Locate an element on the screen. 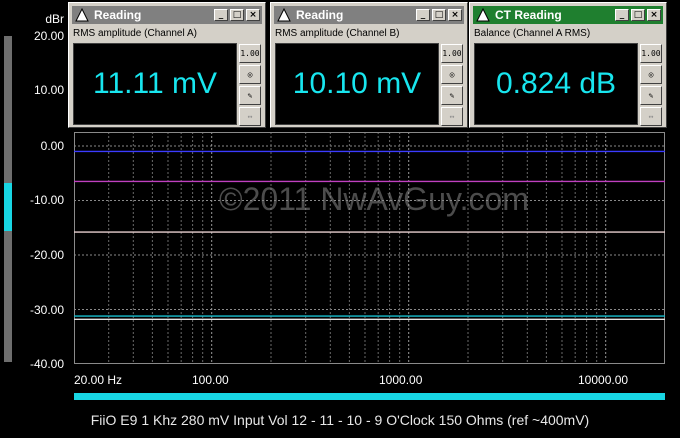 Image resolution: width=680 pixels, height=438 pixels. x-tick-label: 10000.00 is located at coordinates (603, 380).